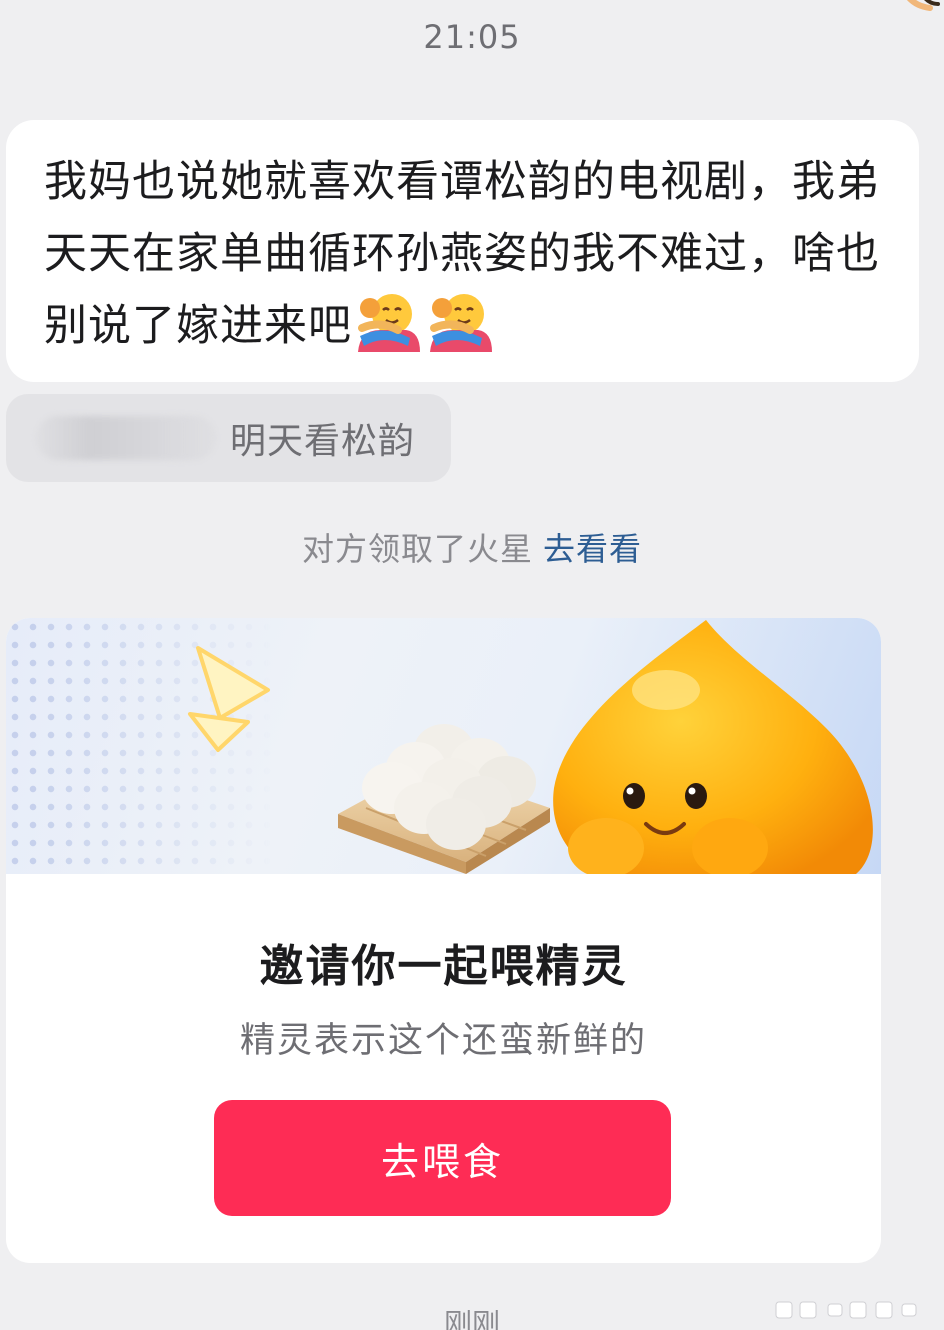  I want to click on card-title: 邀请你一起喂精灵, so click(443, 966).